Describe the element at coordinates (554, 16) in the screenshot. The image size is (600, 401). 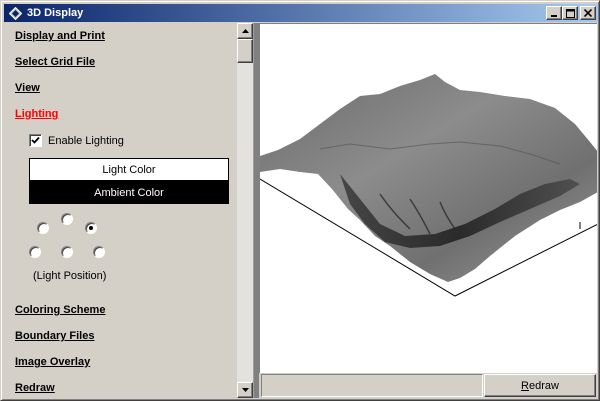
I see `minimize-icon` at that location.